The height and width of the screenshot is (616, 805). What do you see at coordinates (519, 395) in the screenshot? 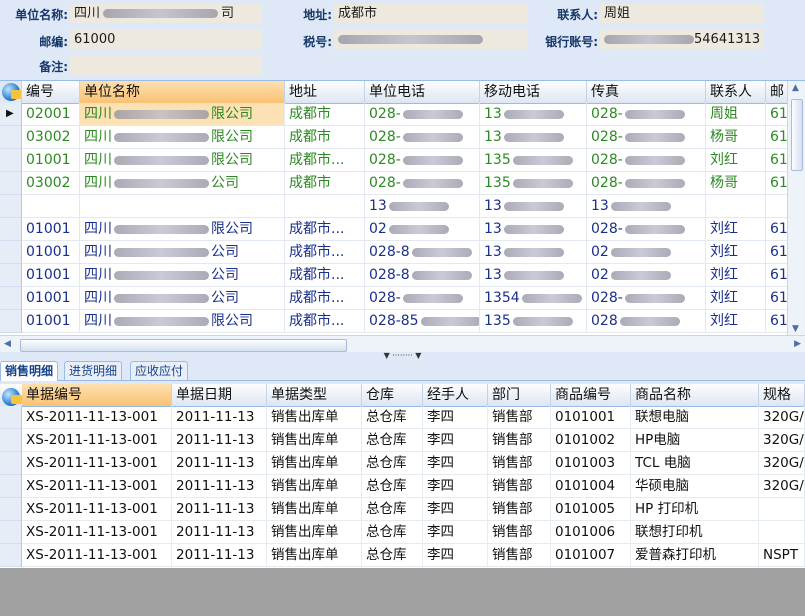
I see `column-header: 部门` at bounding box center [519, 395].